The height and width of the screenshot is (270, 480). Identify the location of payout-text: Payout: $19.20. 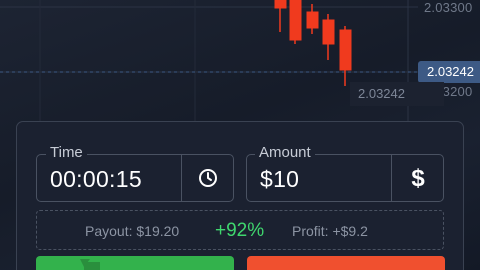
(132, 231).